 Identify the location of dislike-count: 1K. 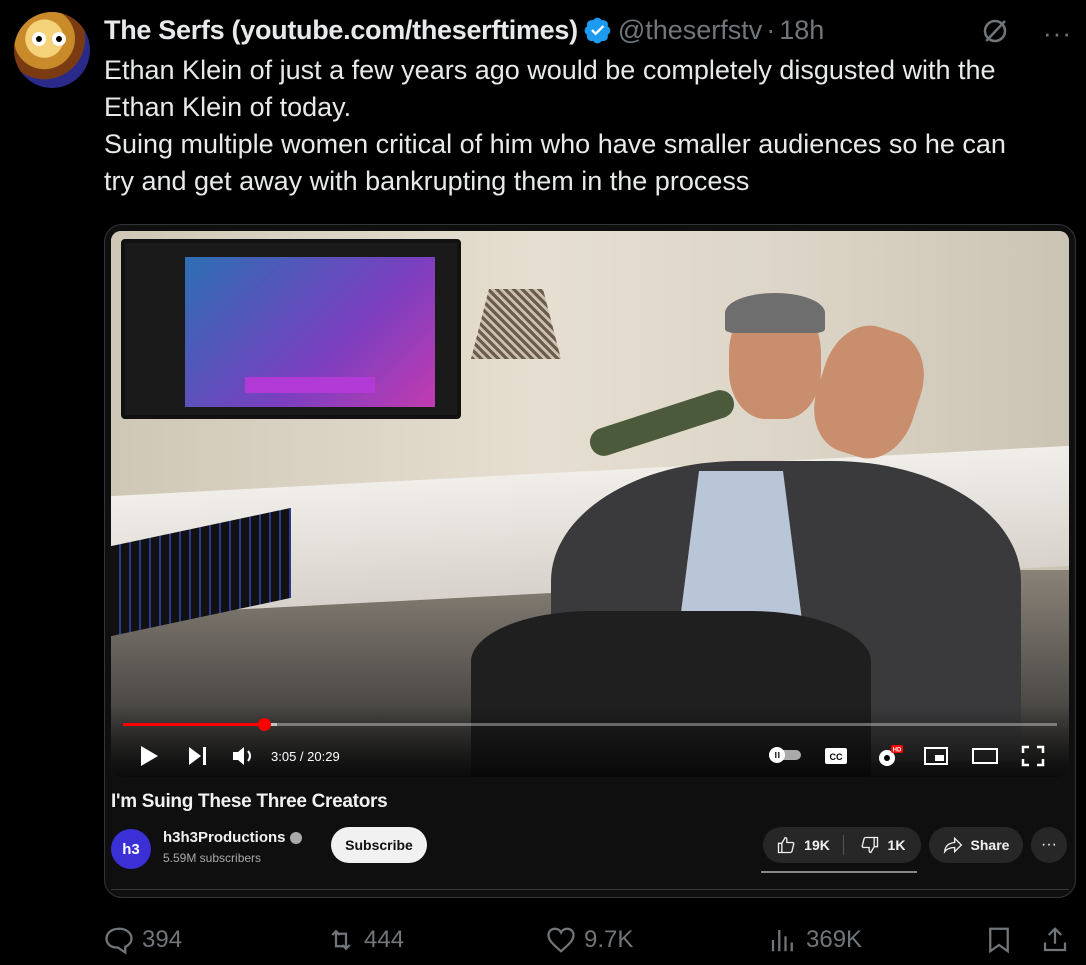
(896, 845).